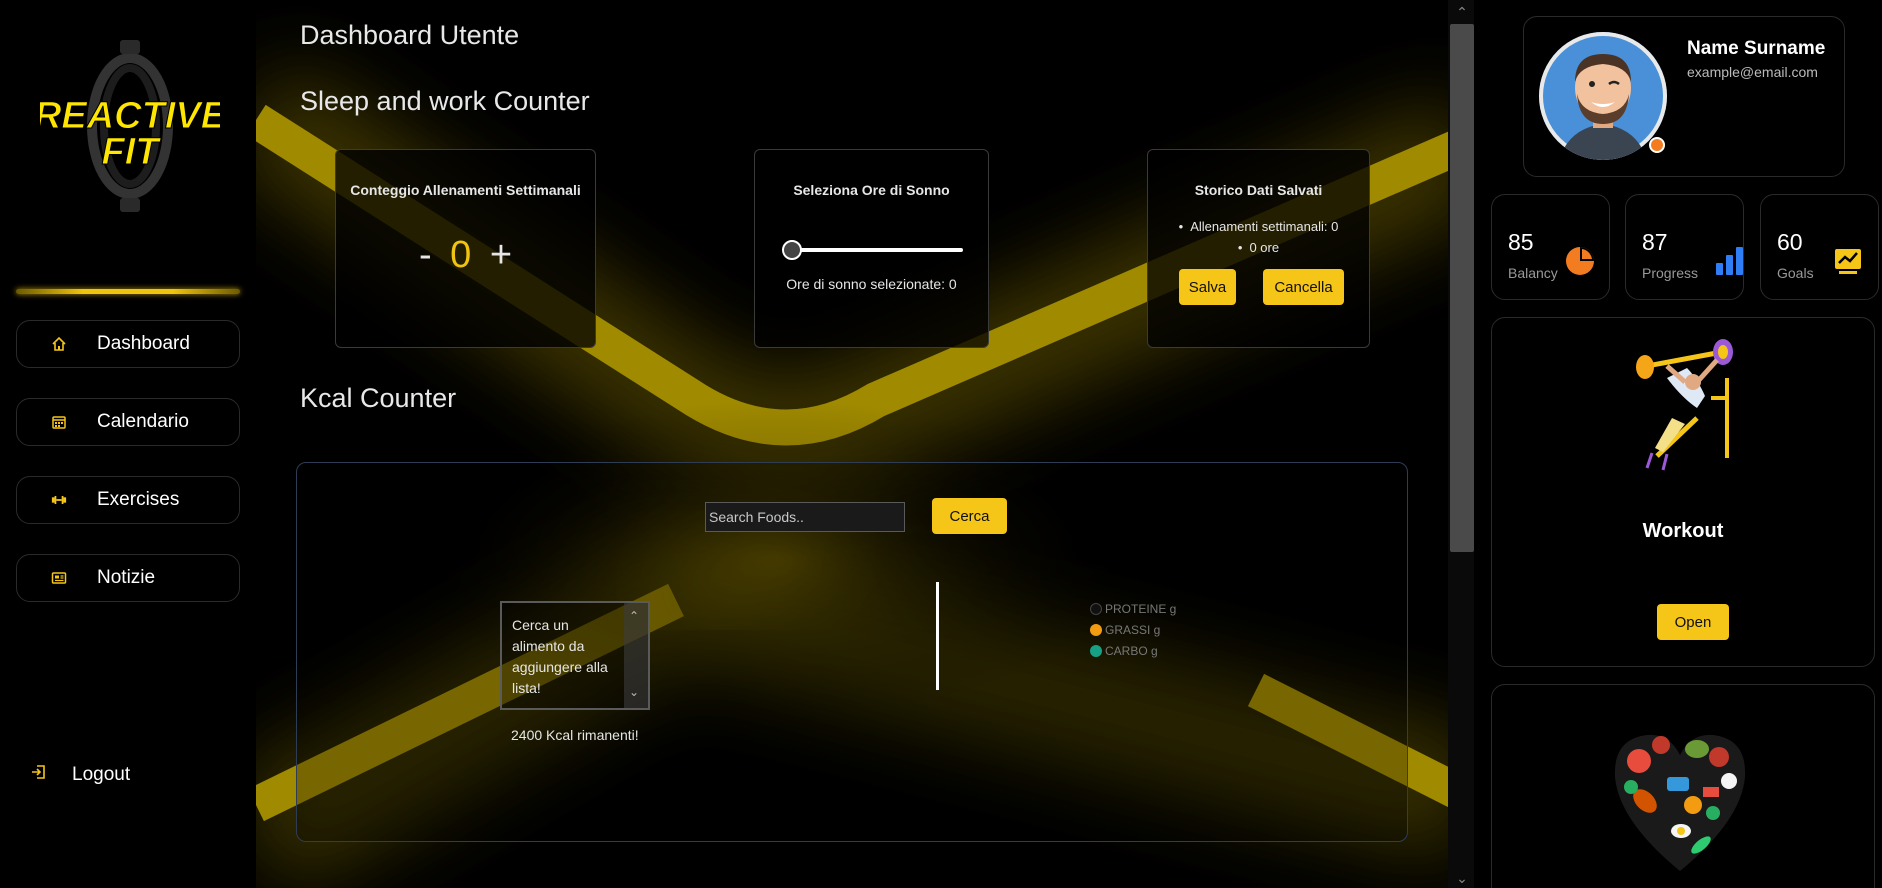 This screenshot has width=1882, height=888. Describe the element at coordinates (1752, 72) in the screenshot. I see `profile-email: example@email.com` at that location.